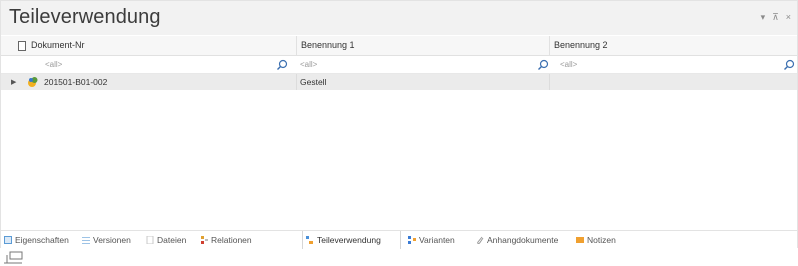 The width and height of the screenshot is (798, 266). I want to click on filter-cell-benennung-2: <all>, so click(677, 64).